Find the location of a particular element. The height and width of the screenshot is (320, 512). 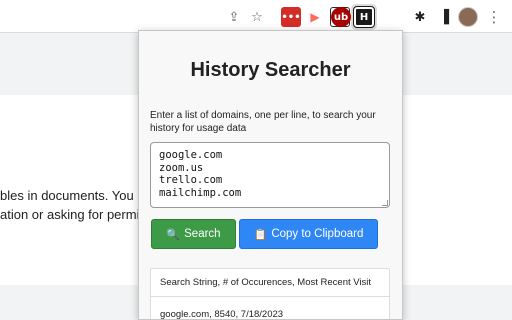

avatar is located at coordinates (468, 17).